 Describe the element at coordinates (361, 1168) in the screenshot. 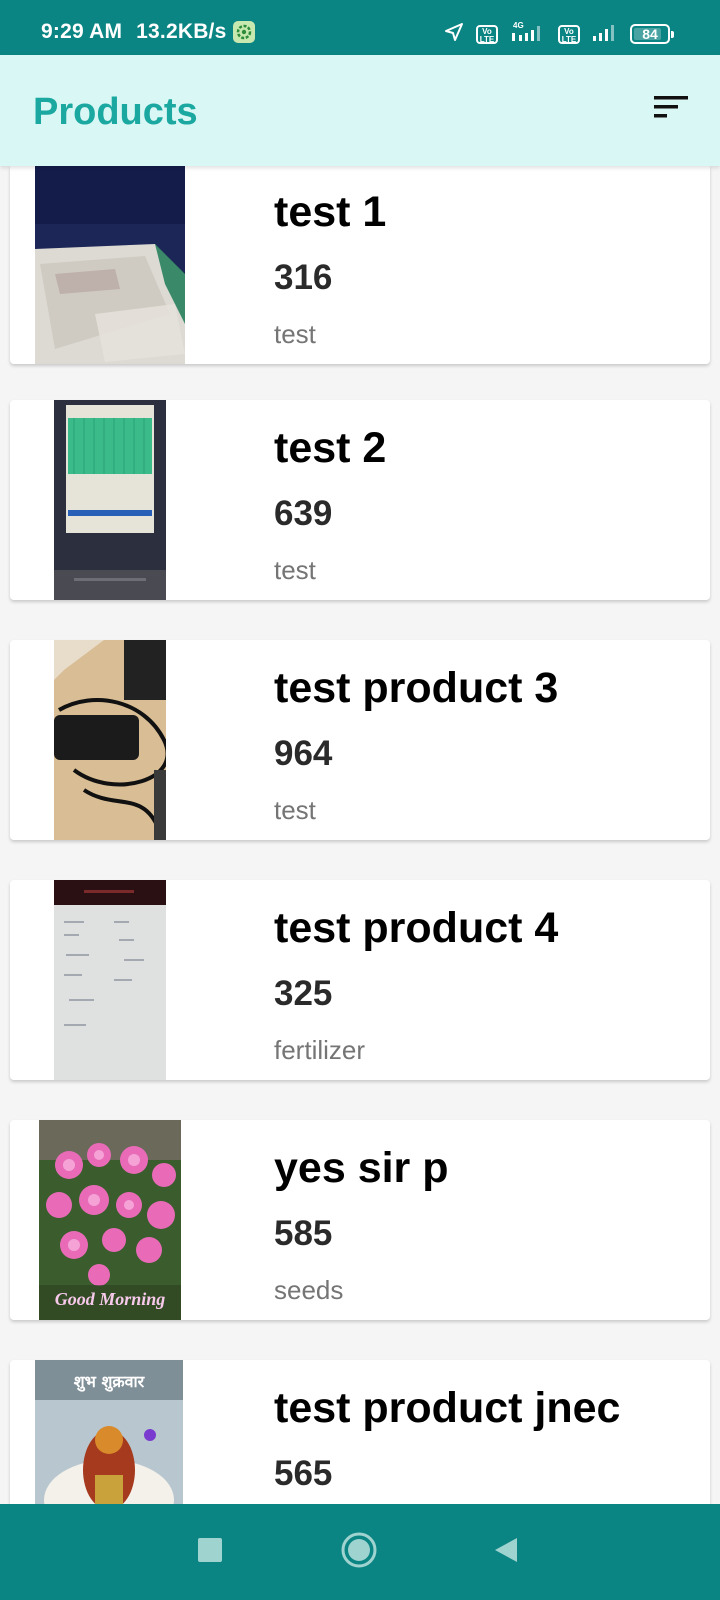

I see `product-name: yes sir p` at that location.